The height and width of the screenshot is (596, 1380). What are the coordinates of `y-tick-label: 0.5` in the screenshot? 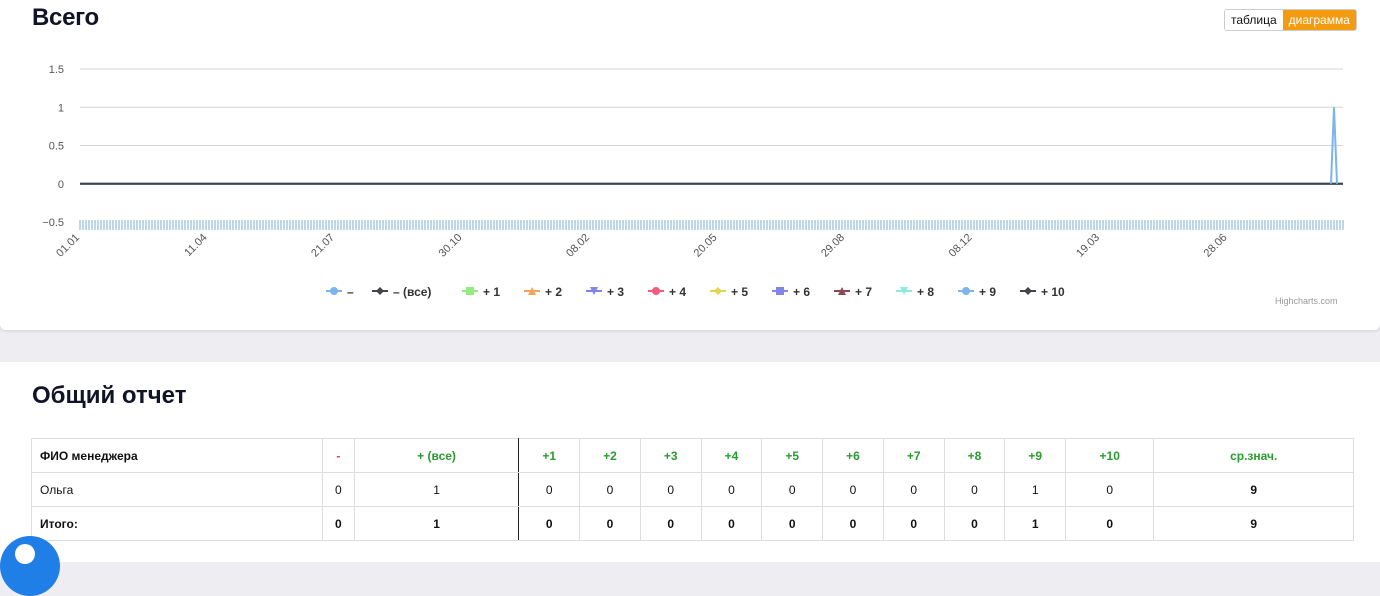 It's located at (56, 147).